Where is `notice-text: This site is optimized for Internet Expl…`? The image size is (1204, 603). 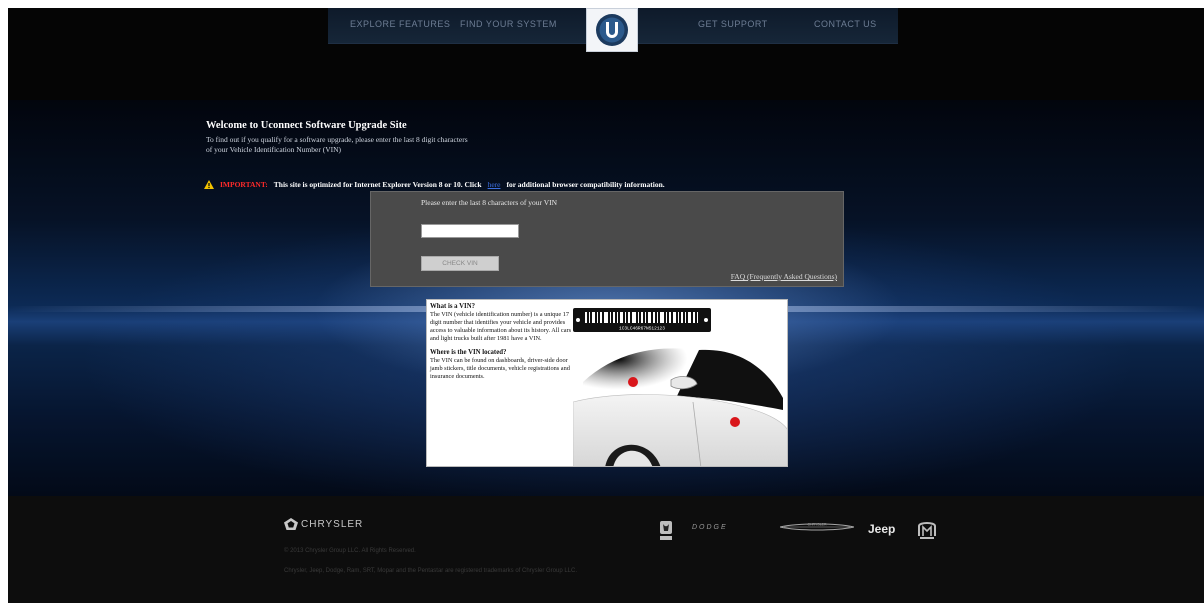
notice-text: This site is optimized for Internet Expl… is located at coordinates (377, 184).